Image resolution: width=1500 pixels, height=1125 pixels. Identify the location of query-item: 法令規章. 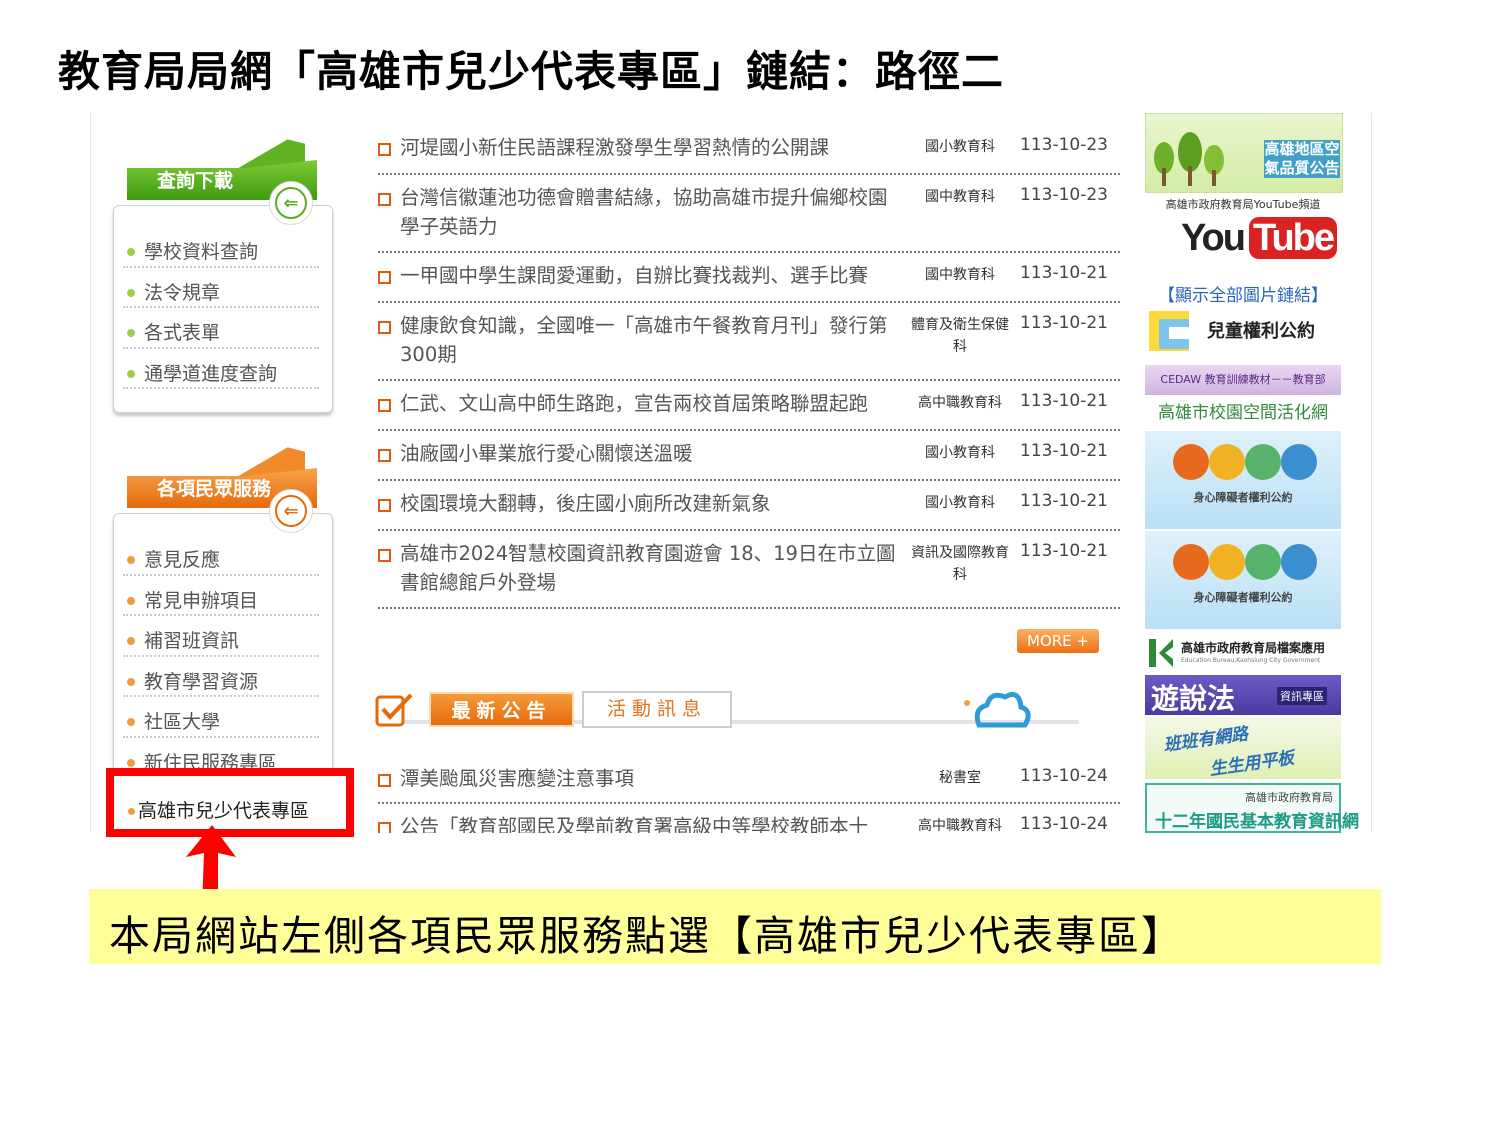
(221, 288).